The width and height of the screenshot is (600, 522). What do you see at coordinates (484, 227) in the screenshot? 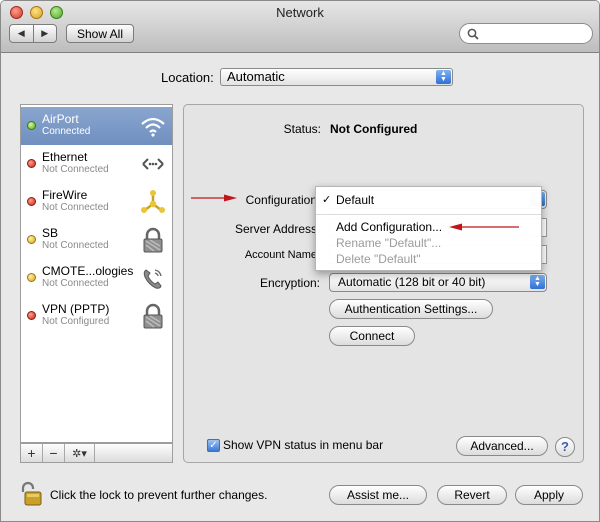
I see `annotation-arrow-add-configuration` at bounding box center [484, 227].